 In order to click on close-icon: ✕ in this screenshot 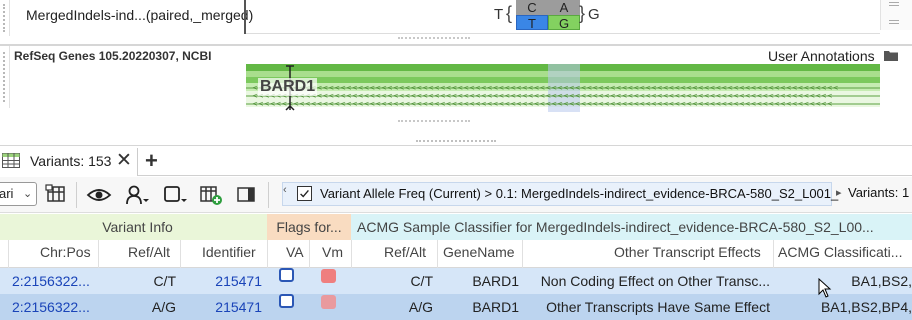, I will do `click(124, 160)`.